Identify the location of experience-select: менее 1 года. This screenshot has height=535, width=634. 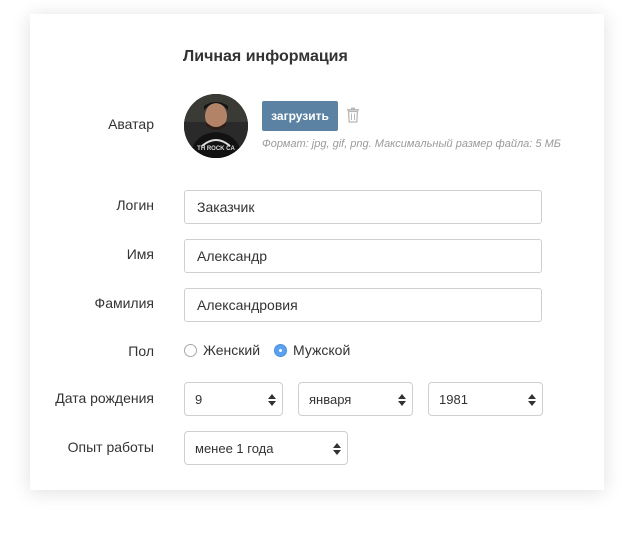
(266, 448).